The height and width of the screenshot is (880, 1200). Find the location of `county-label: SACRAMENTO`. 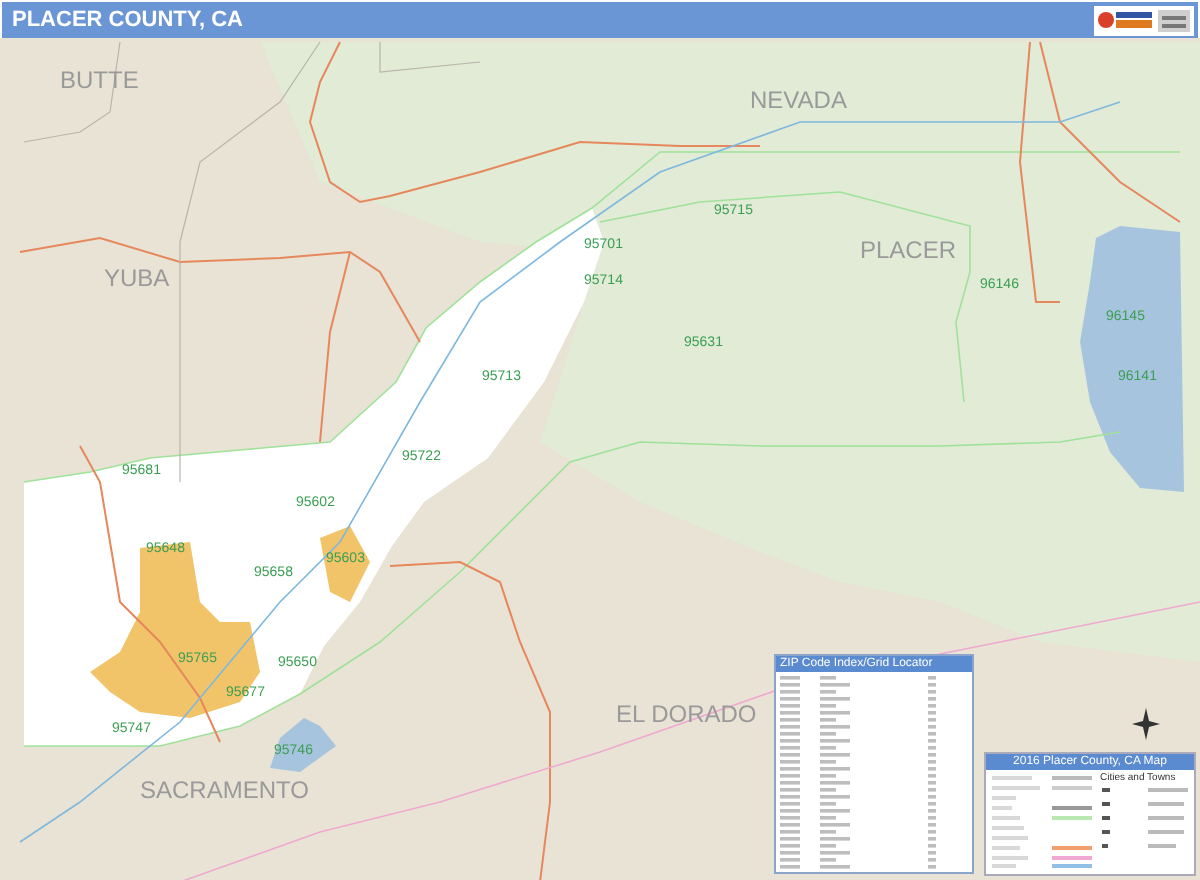

county-label: SACRAMENTO is located at coordinates (224, 790).